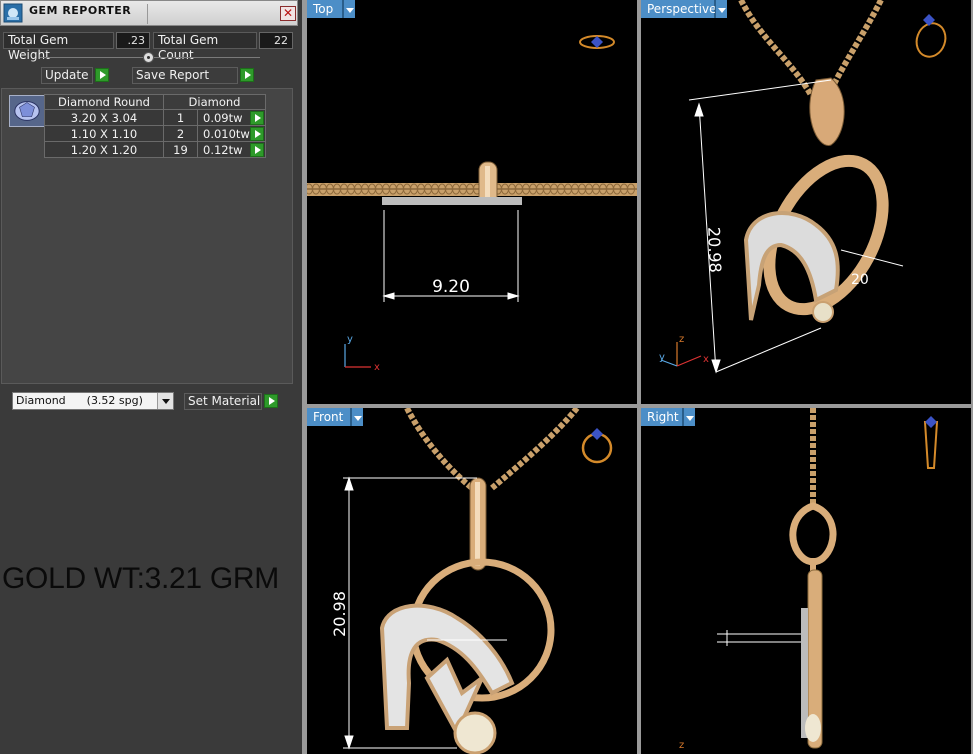 The image size is (973, 754). I want to click on perspective-viewport-label: Perspective, so click(679, 9).